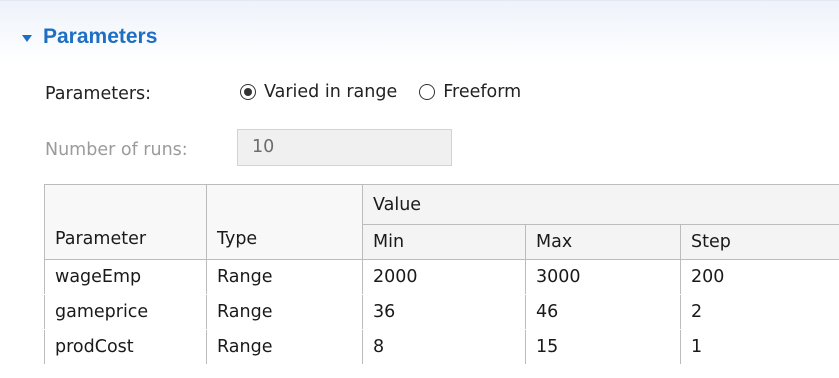 The image size is (839, 378). I want to click on radio-varied-in-range-label: Varied in range, so click(330, 92).